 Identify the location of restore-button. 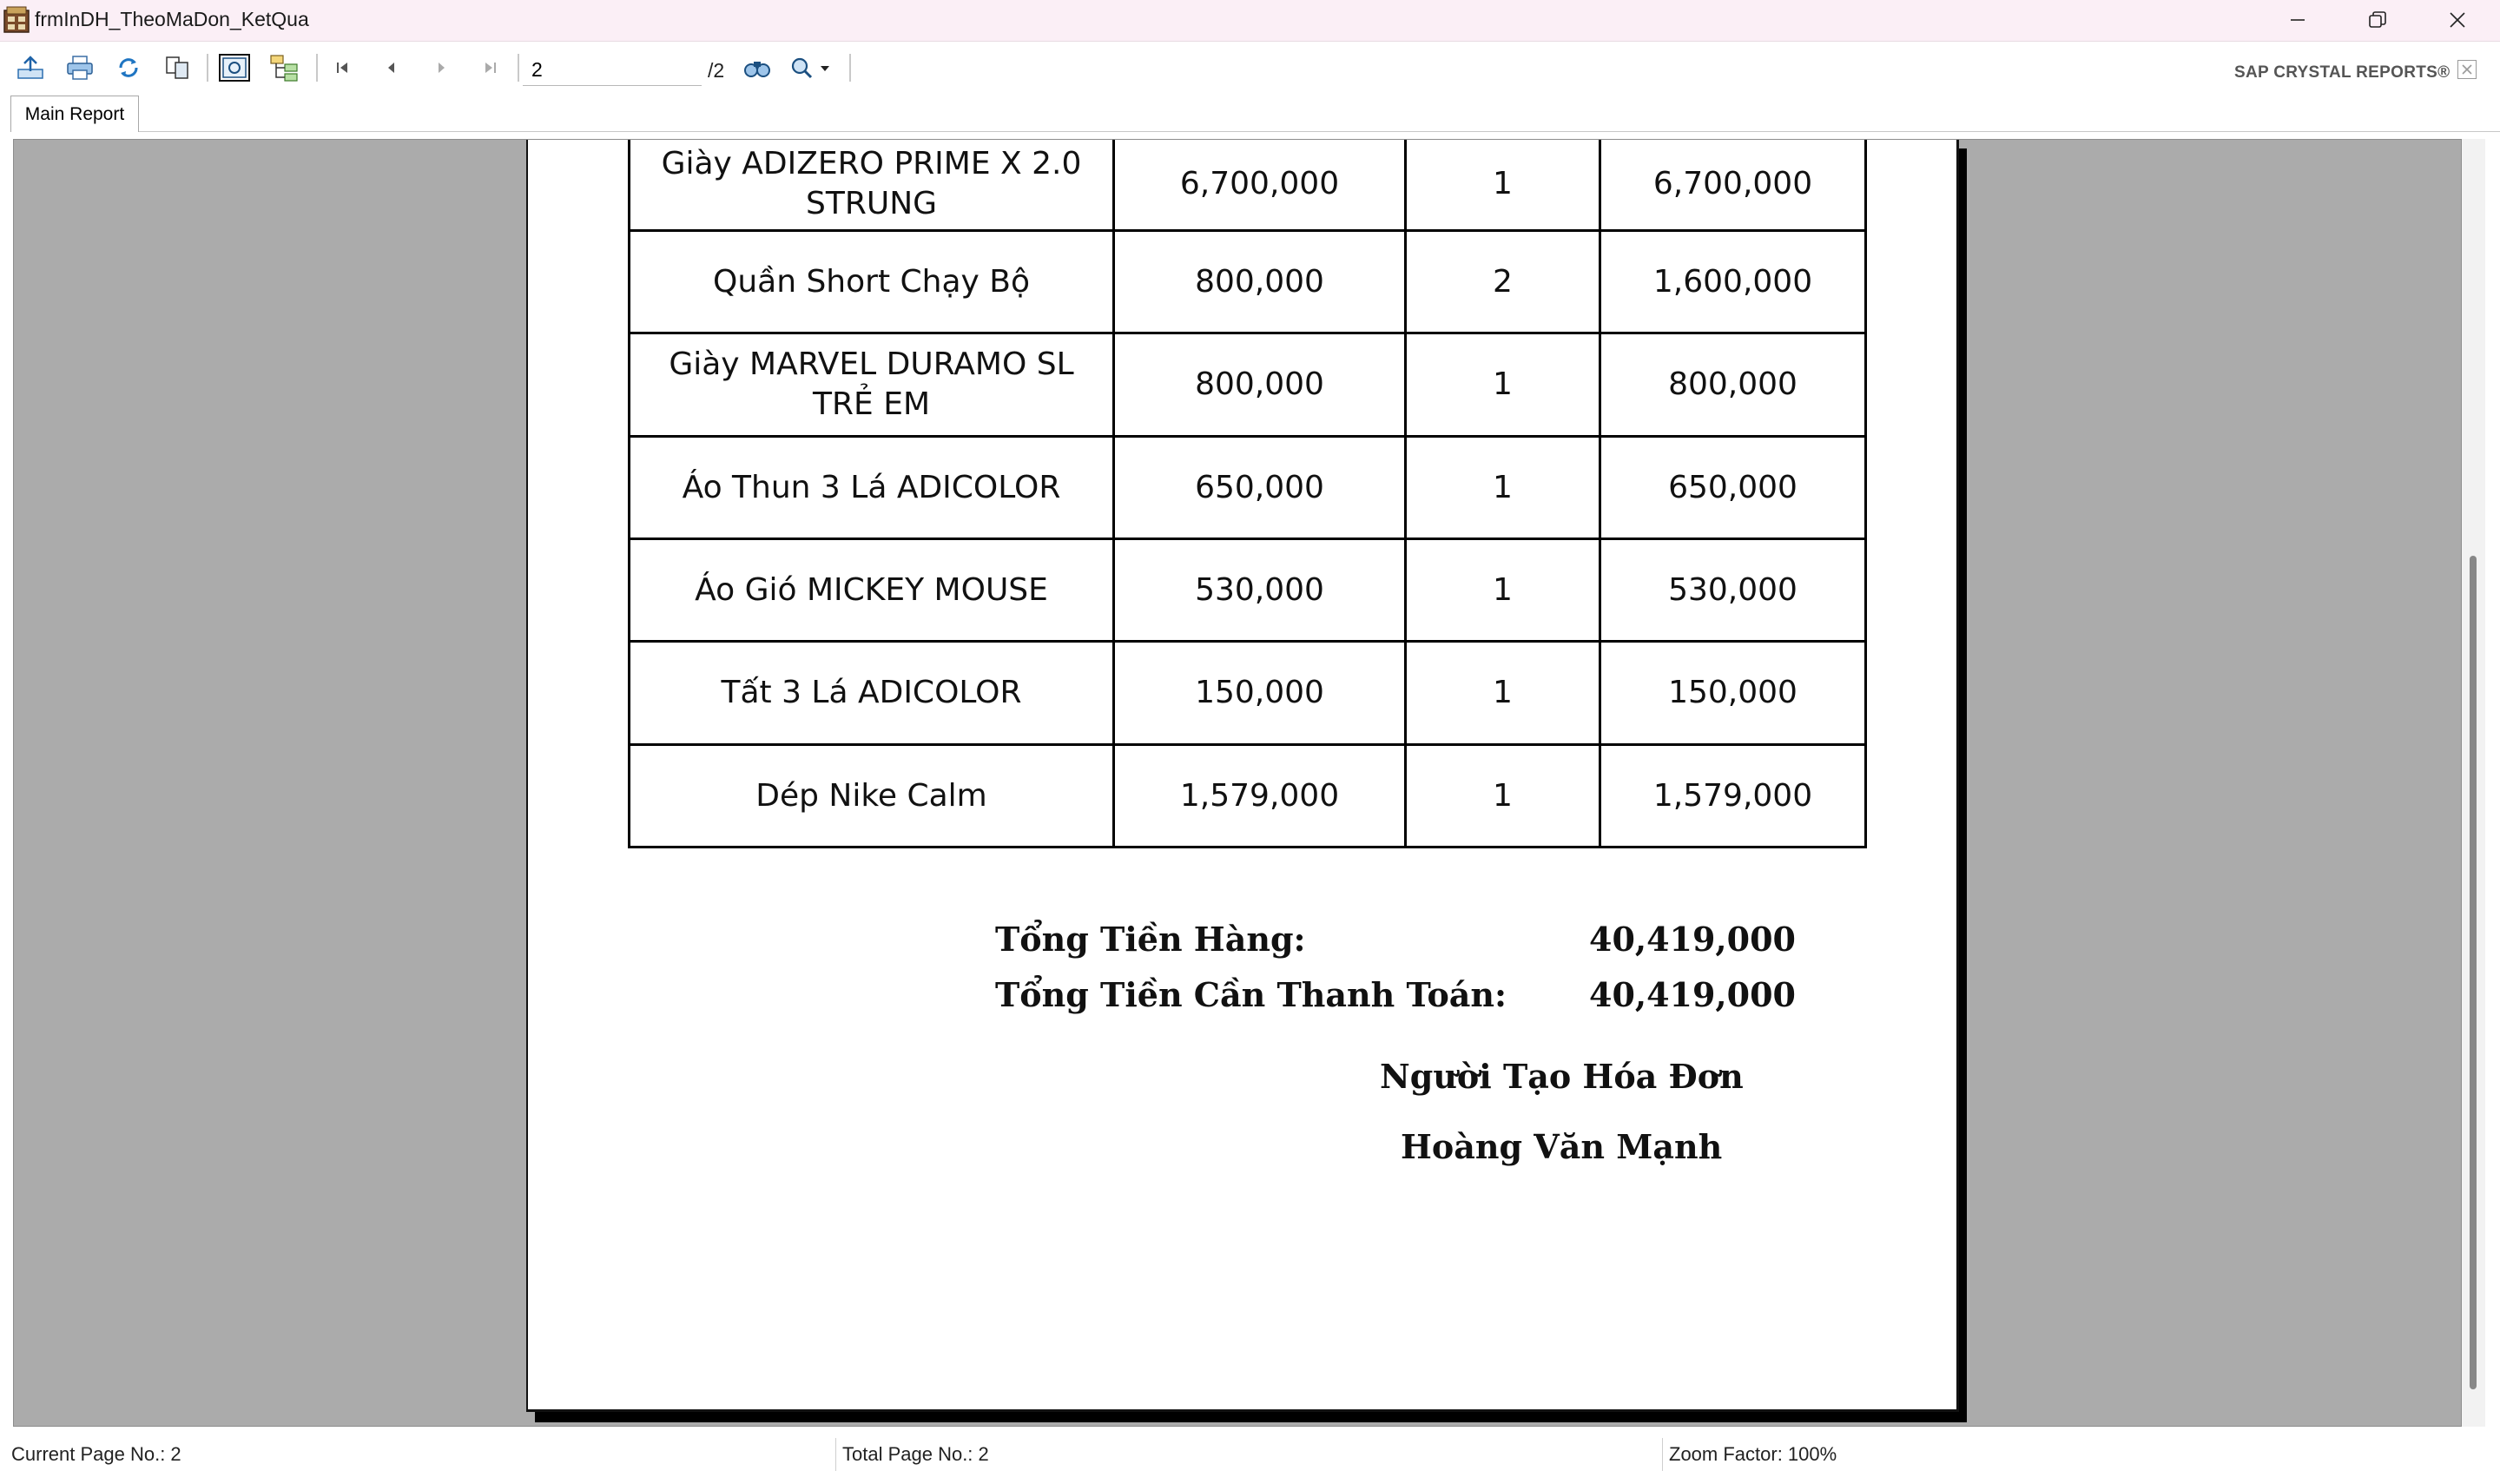
(2378, 20).